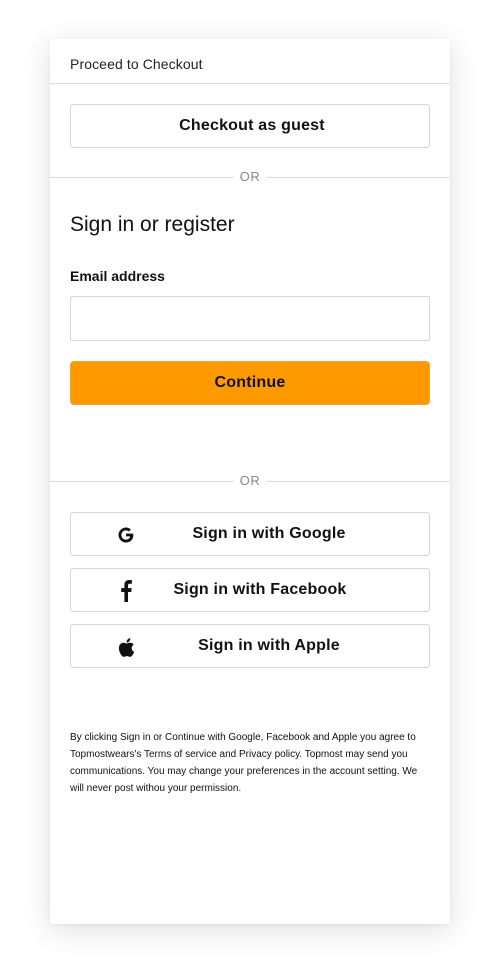 This screenshot has width=500, height=978. I want to click on continue-button: Continue, so click(250, 383).